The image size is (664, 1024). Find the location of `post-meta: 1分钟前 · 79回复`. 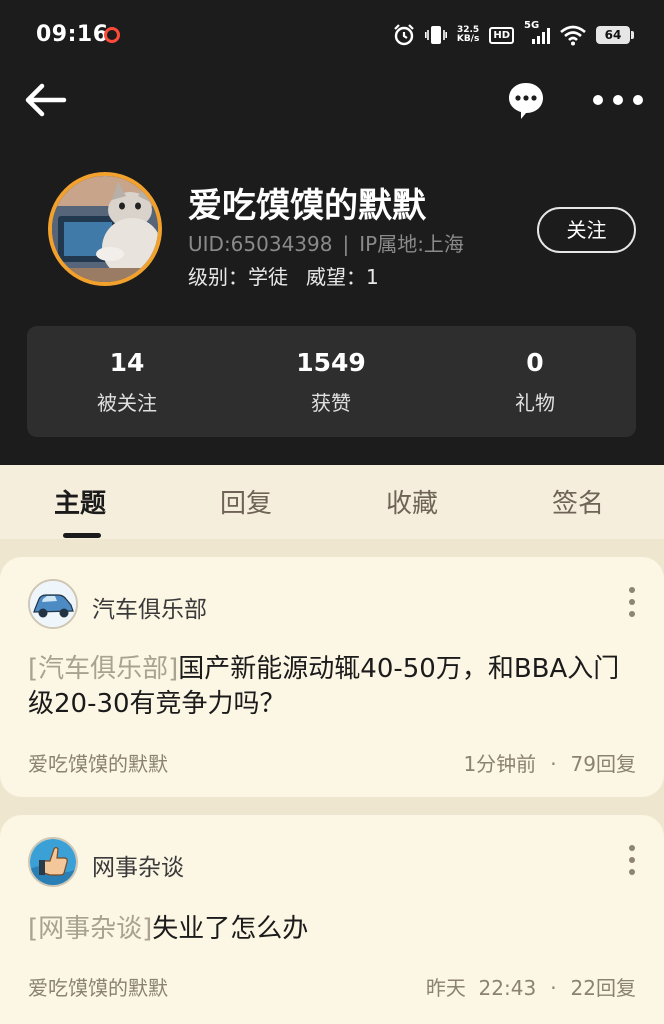

post-meta: 1分钟前 · 79回复 is located at coordinates (549, 762).